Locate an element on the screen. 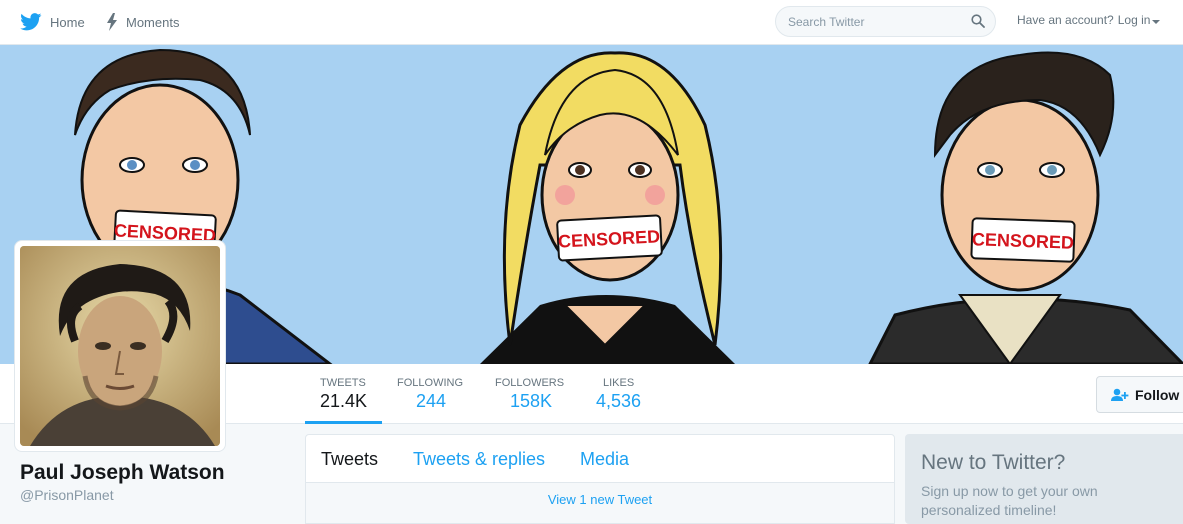  profile-avatar is located at coordinates (120, 346).